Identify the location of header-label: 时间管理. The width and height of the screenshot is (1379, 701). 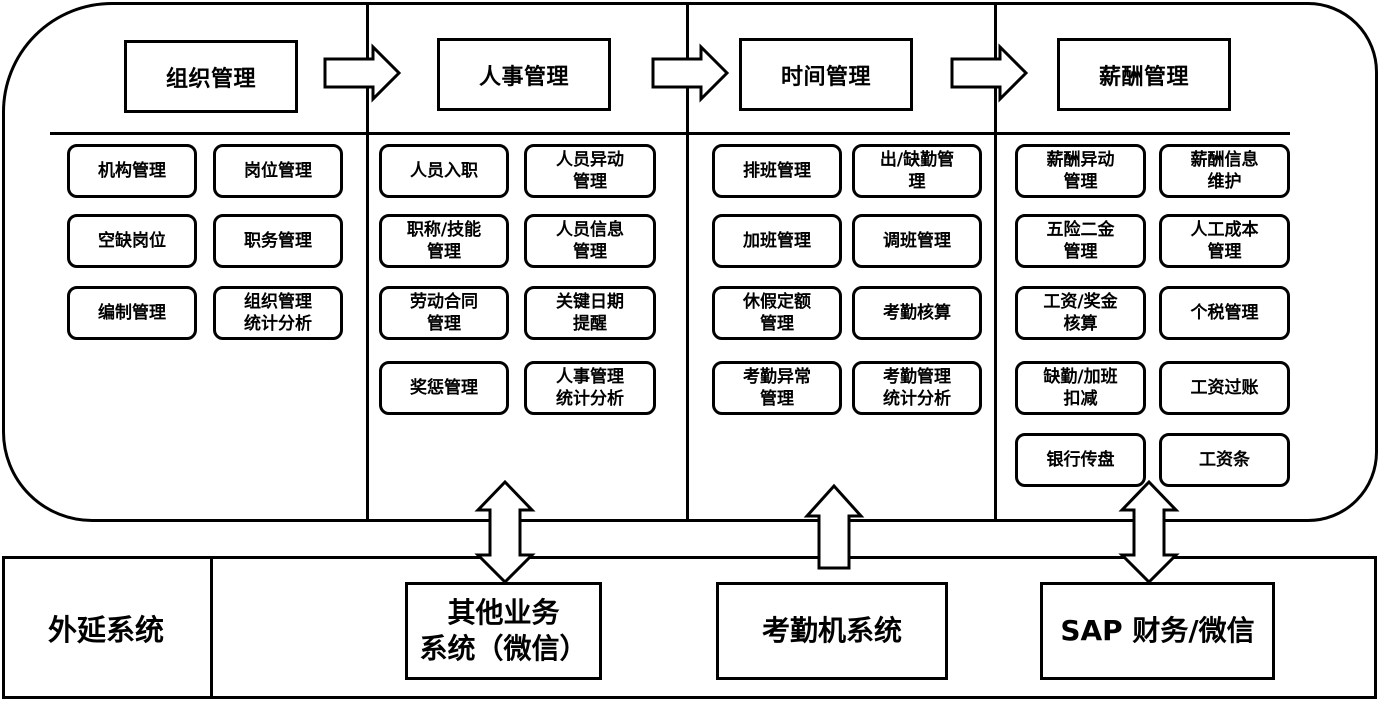
(825, 77).